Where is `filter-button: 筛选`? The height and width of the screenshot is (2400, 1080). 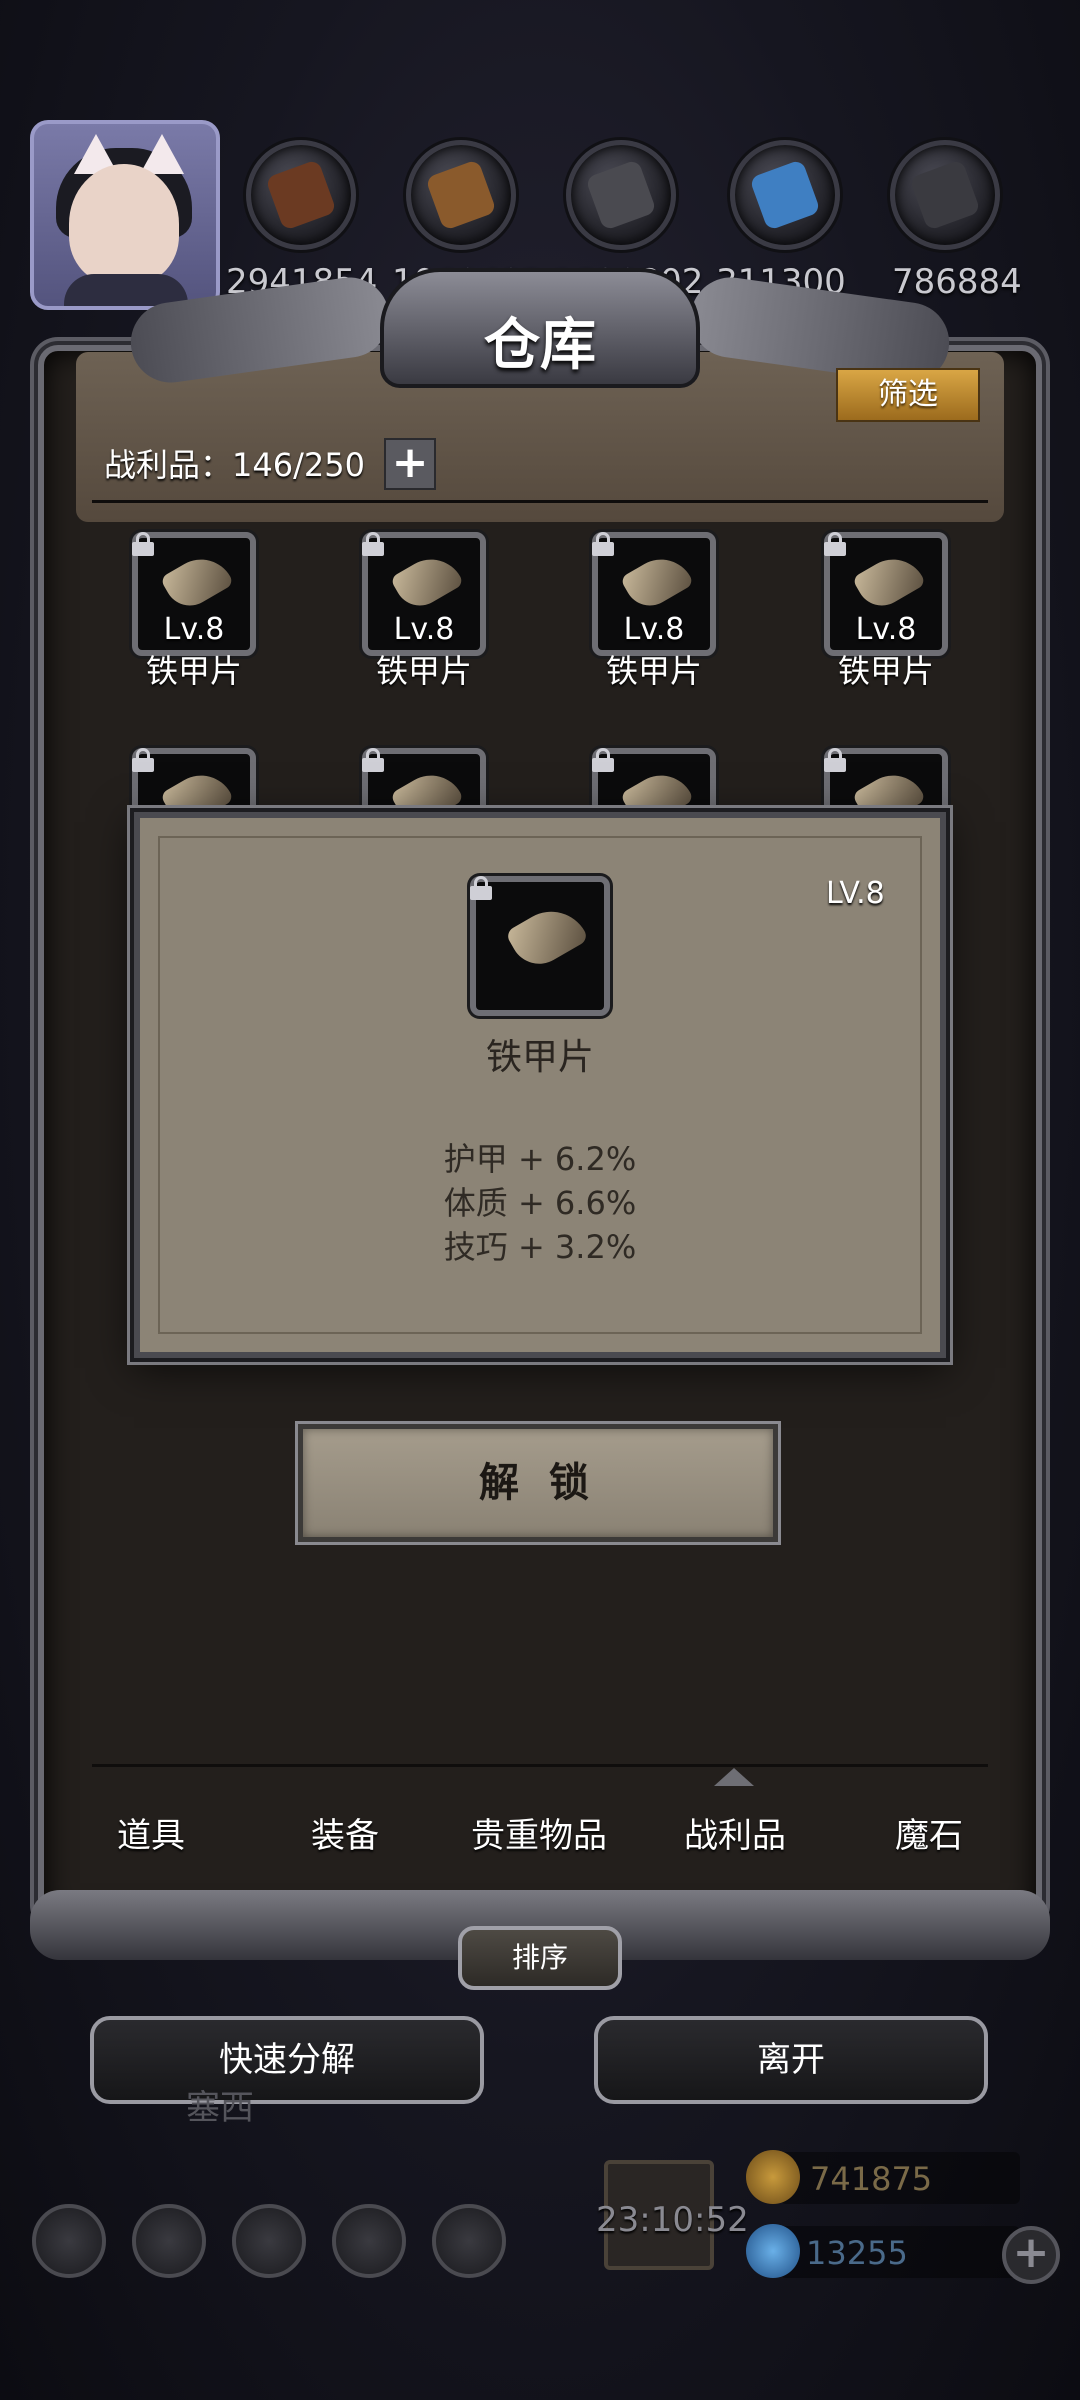 filter-button: 筛选 is located at coordinates (908, 395).